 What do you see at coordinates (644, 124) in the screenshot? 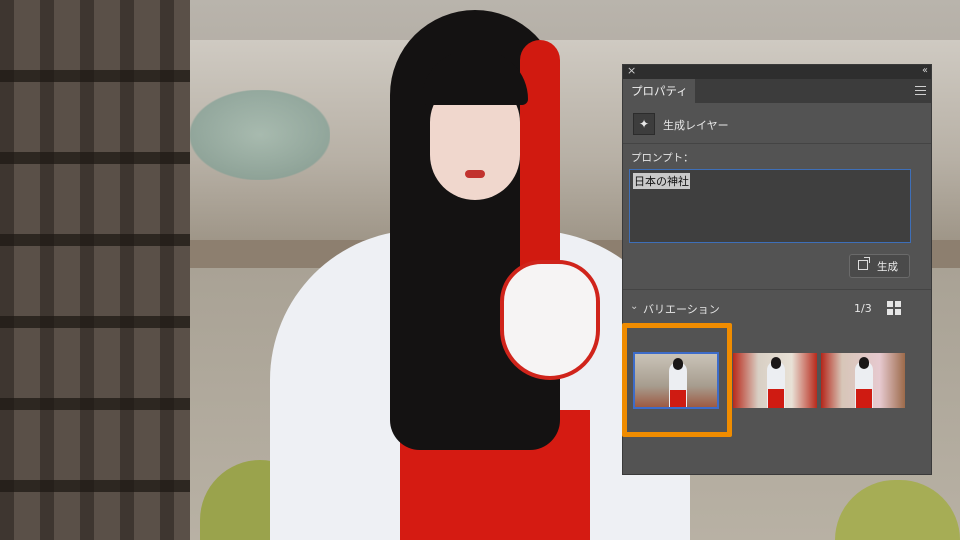
I see `sparkle-icon: ✦` at bounding box center [644, 124].